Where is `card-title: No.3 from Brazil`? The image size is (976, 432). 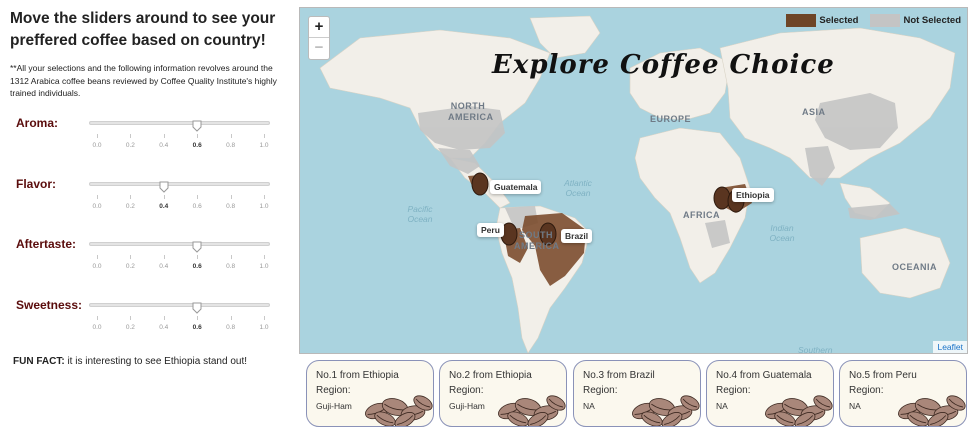
card-title: No.3 from Brazil is located at coordinates (619, 375).